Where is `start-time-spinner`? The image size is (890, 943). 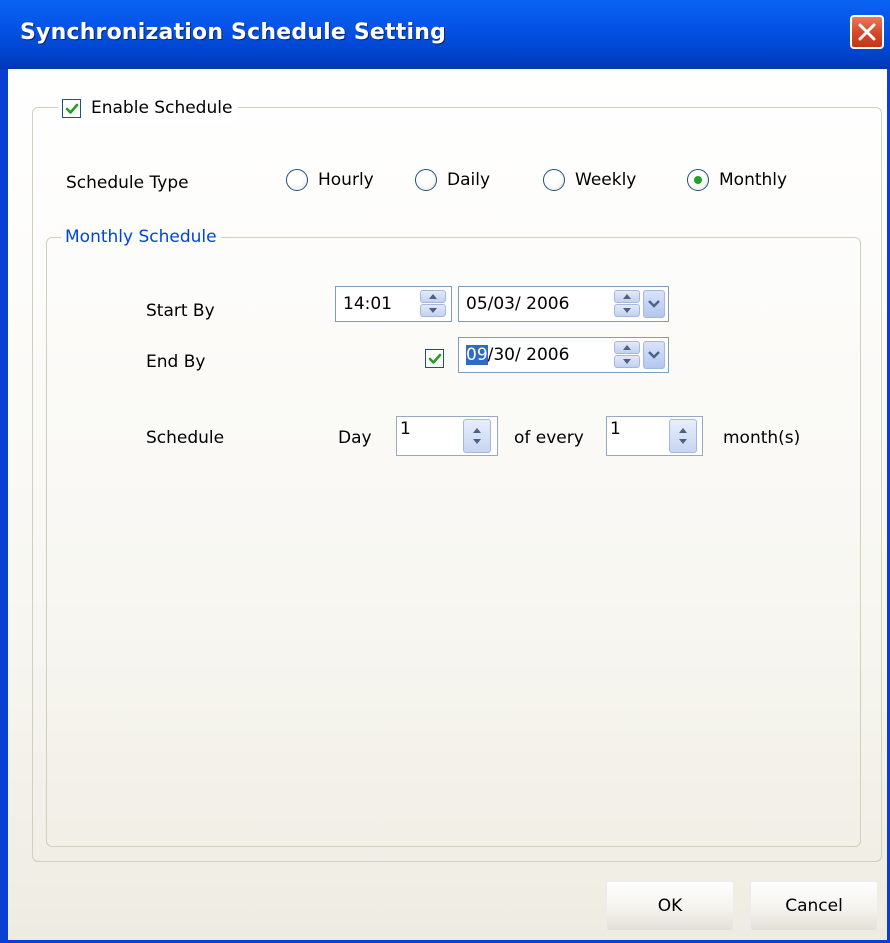 start-time-spinner is located at coordinates (433, 304).